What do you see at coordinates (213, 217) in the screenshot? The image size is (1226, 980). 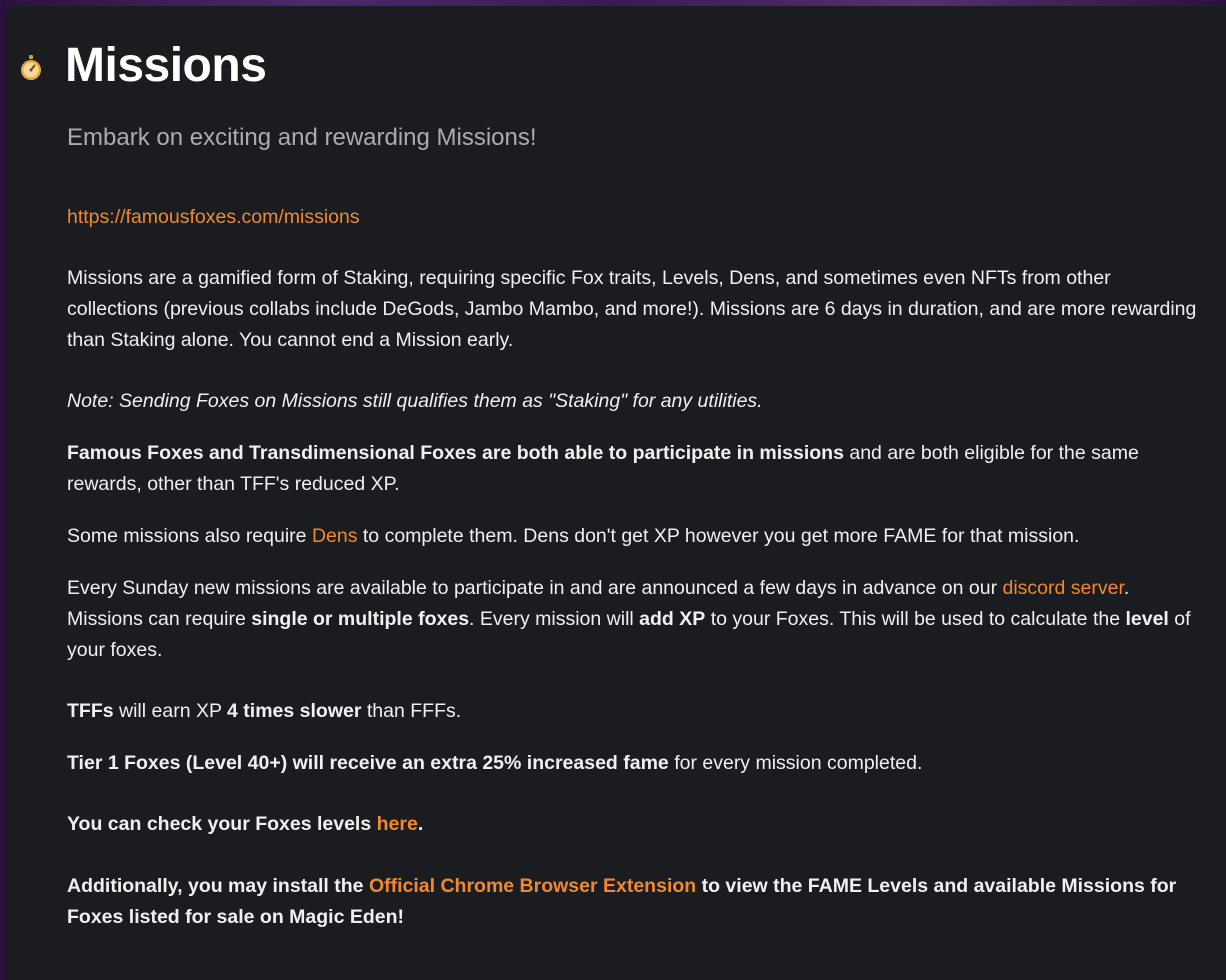 I see `missions-url-link: https://famousfoxes.com/missions` at bounding box center [213, 217].